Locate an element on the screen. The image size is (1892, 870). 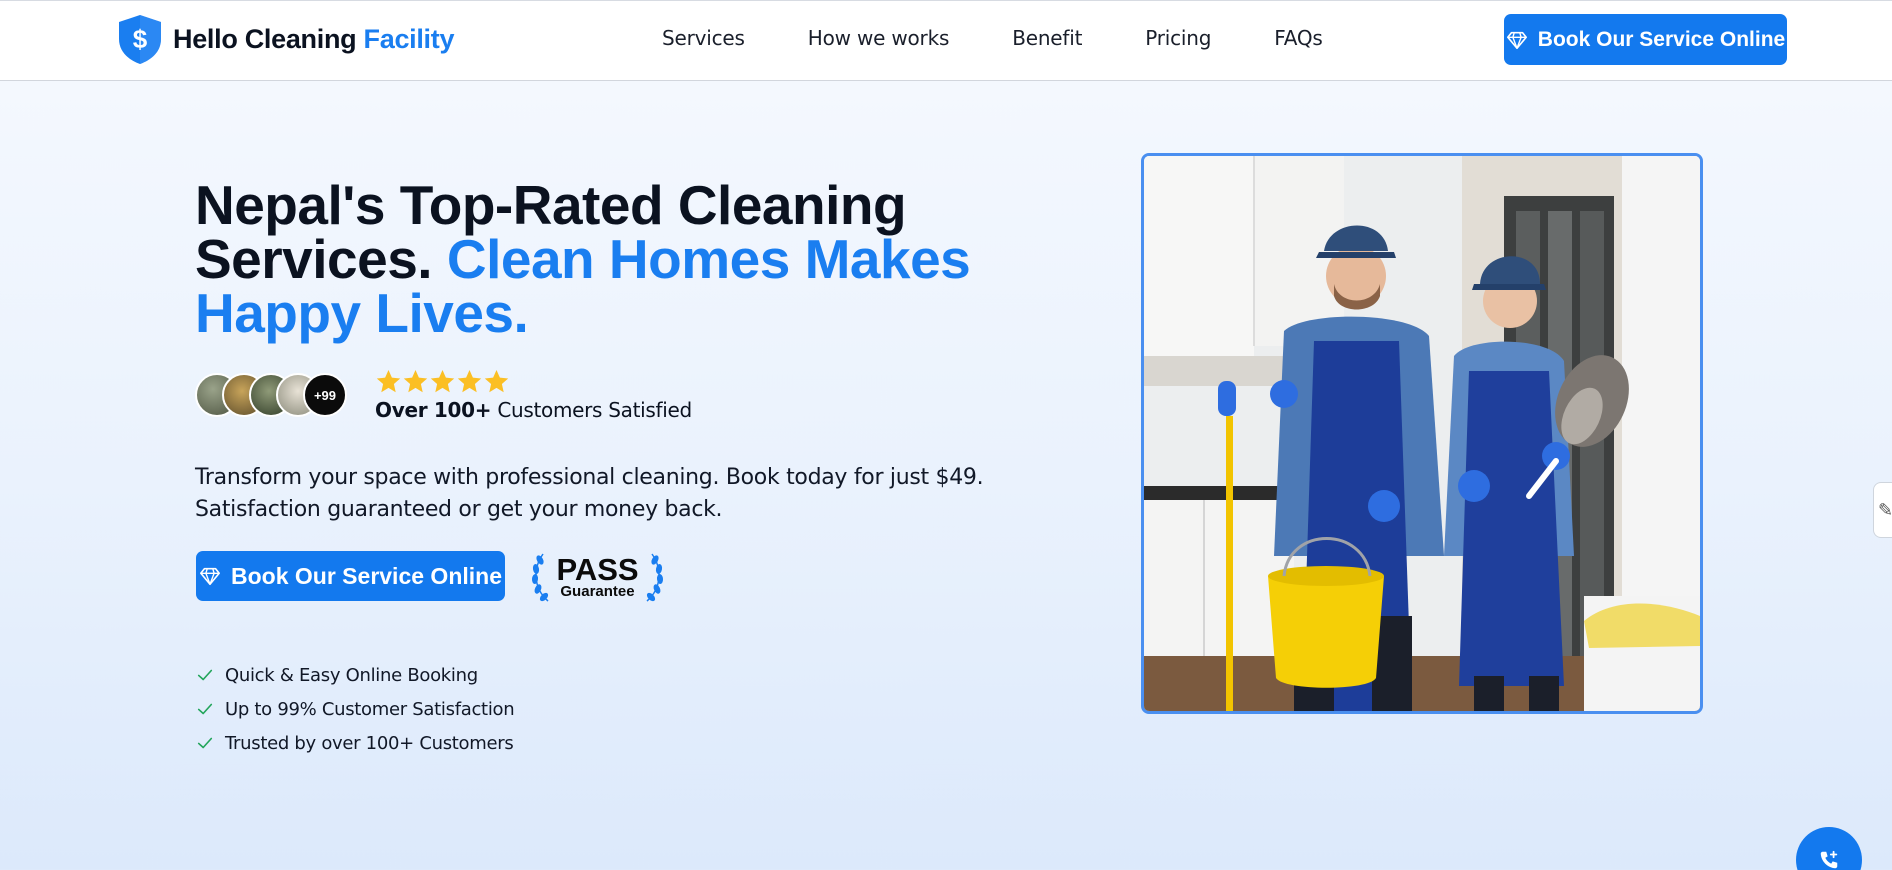
customers-satisfied-text: Over 100+ Customers Satisfied is located at coordinates (533, 410).